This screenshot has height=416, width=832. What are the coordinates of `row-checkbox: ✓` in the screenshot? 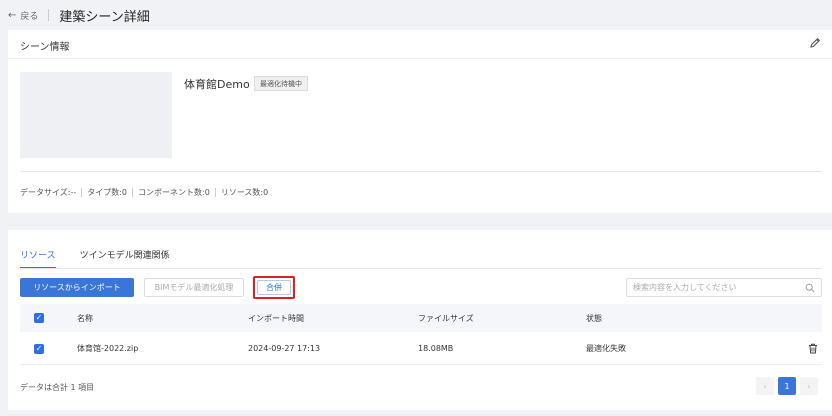 It's located at (39, 348).